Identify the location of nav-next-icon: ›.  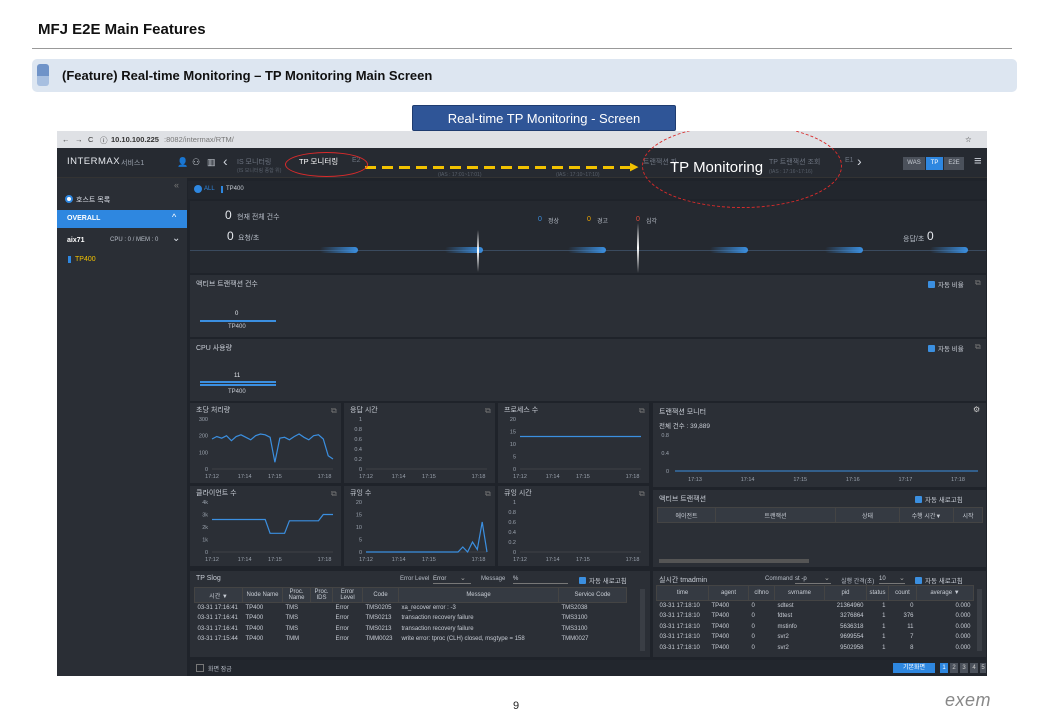
(859, 161).